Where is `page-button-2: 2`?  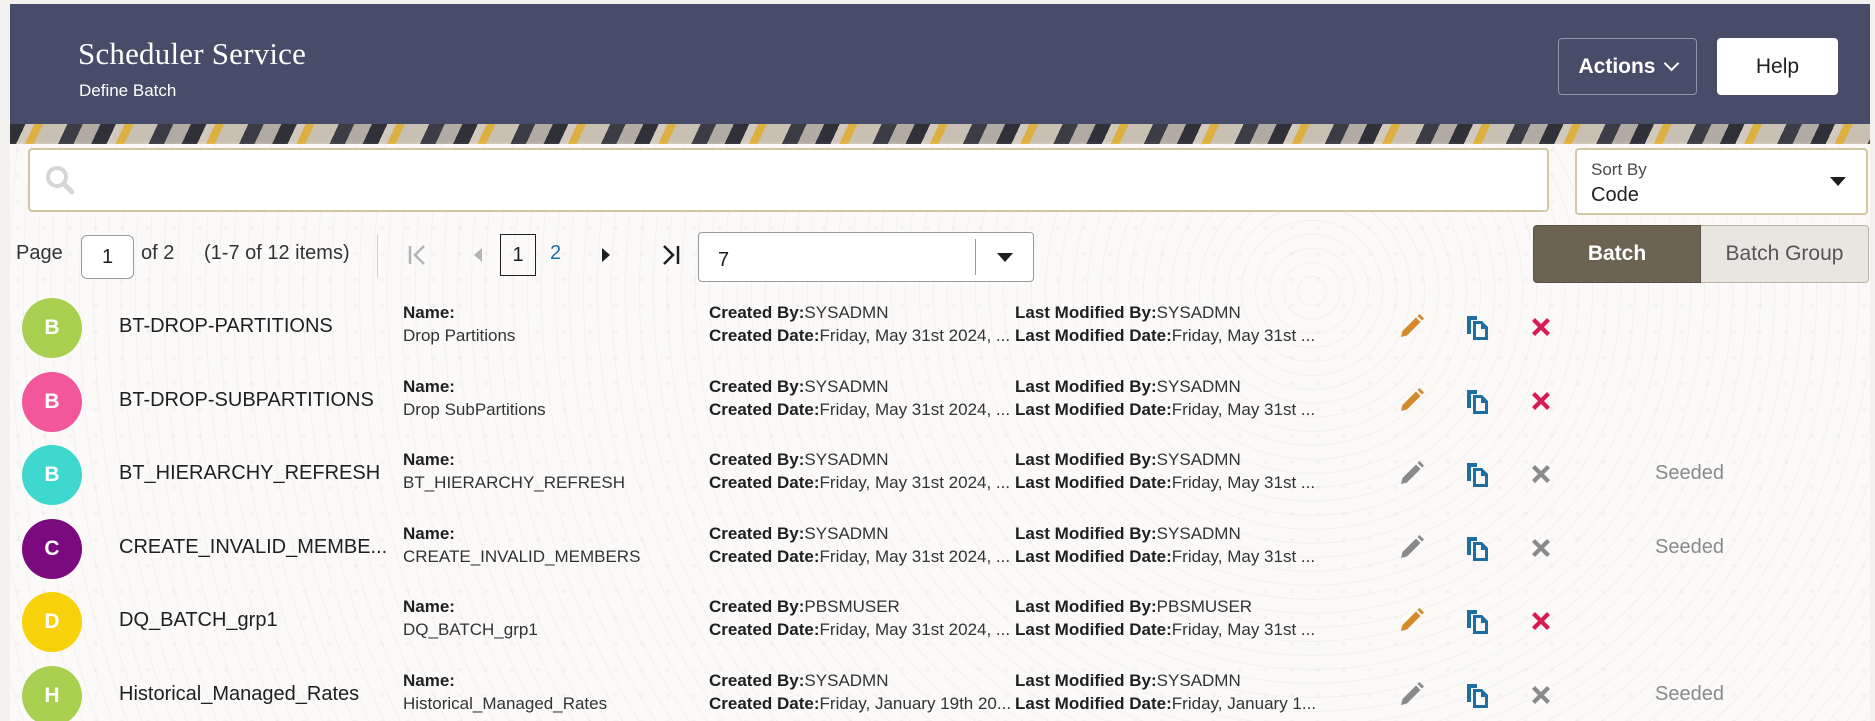
page-button-2: 2 is located at coordinates (555, 253).